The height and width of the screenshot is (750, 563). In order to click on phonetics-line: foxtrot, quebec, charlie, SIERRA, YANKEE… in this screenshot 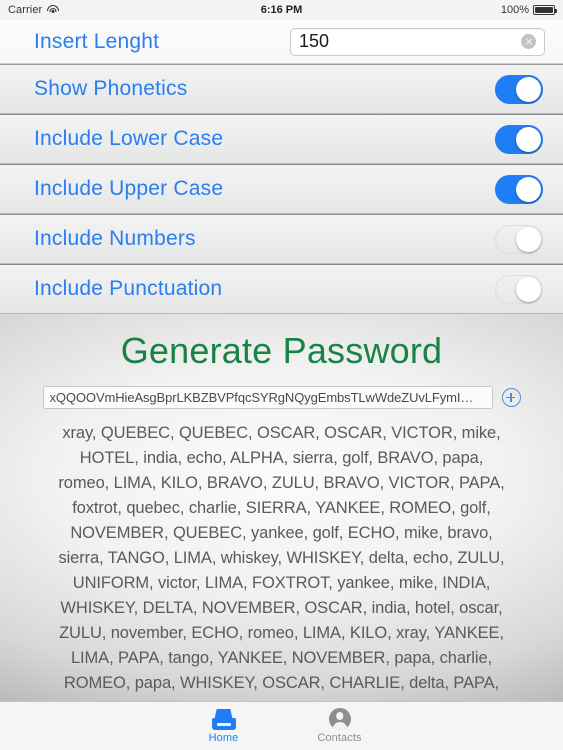, I will do `click(281, 508)`.